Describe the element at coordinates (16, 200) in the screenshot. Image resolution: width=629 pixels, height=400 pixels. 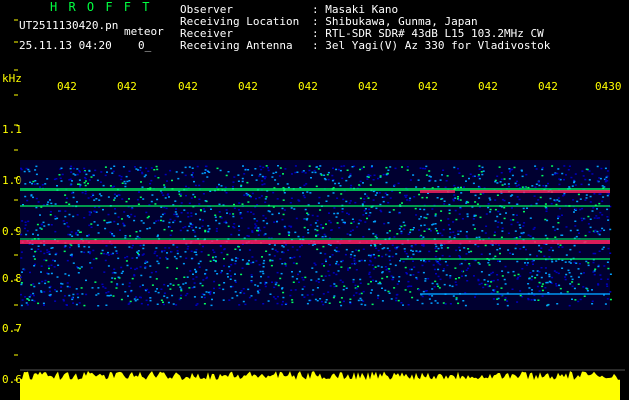
I see `tick-marks` at that location.